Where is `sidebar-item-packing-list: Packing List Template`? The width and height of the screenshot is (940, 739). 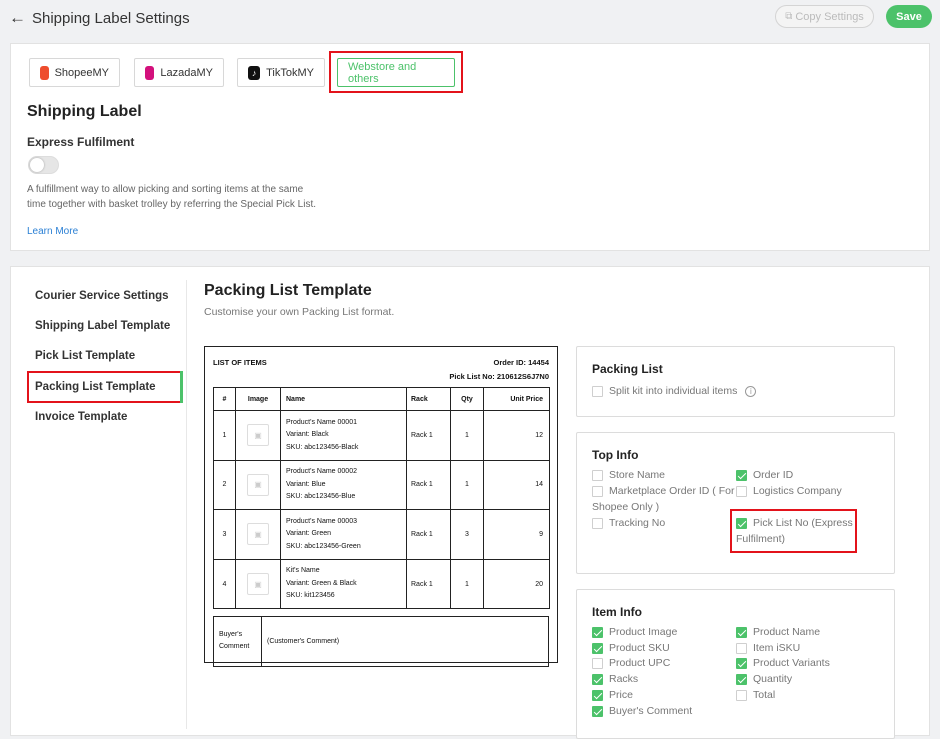 sidebar-item-packing-list: Packing List Template is located at coordinates (95, 387).